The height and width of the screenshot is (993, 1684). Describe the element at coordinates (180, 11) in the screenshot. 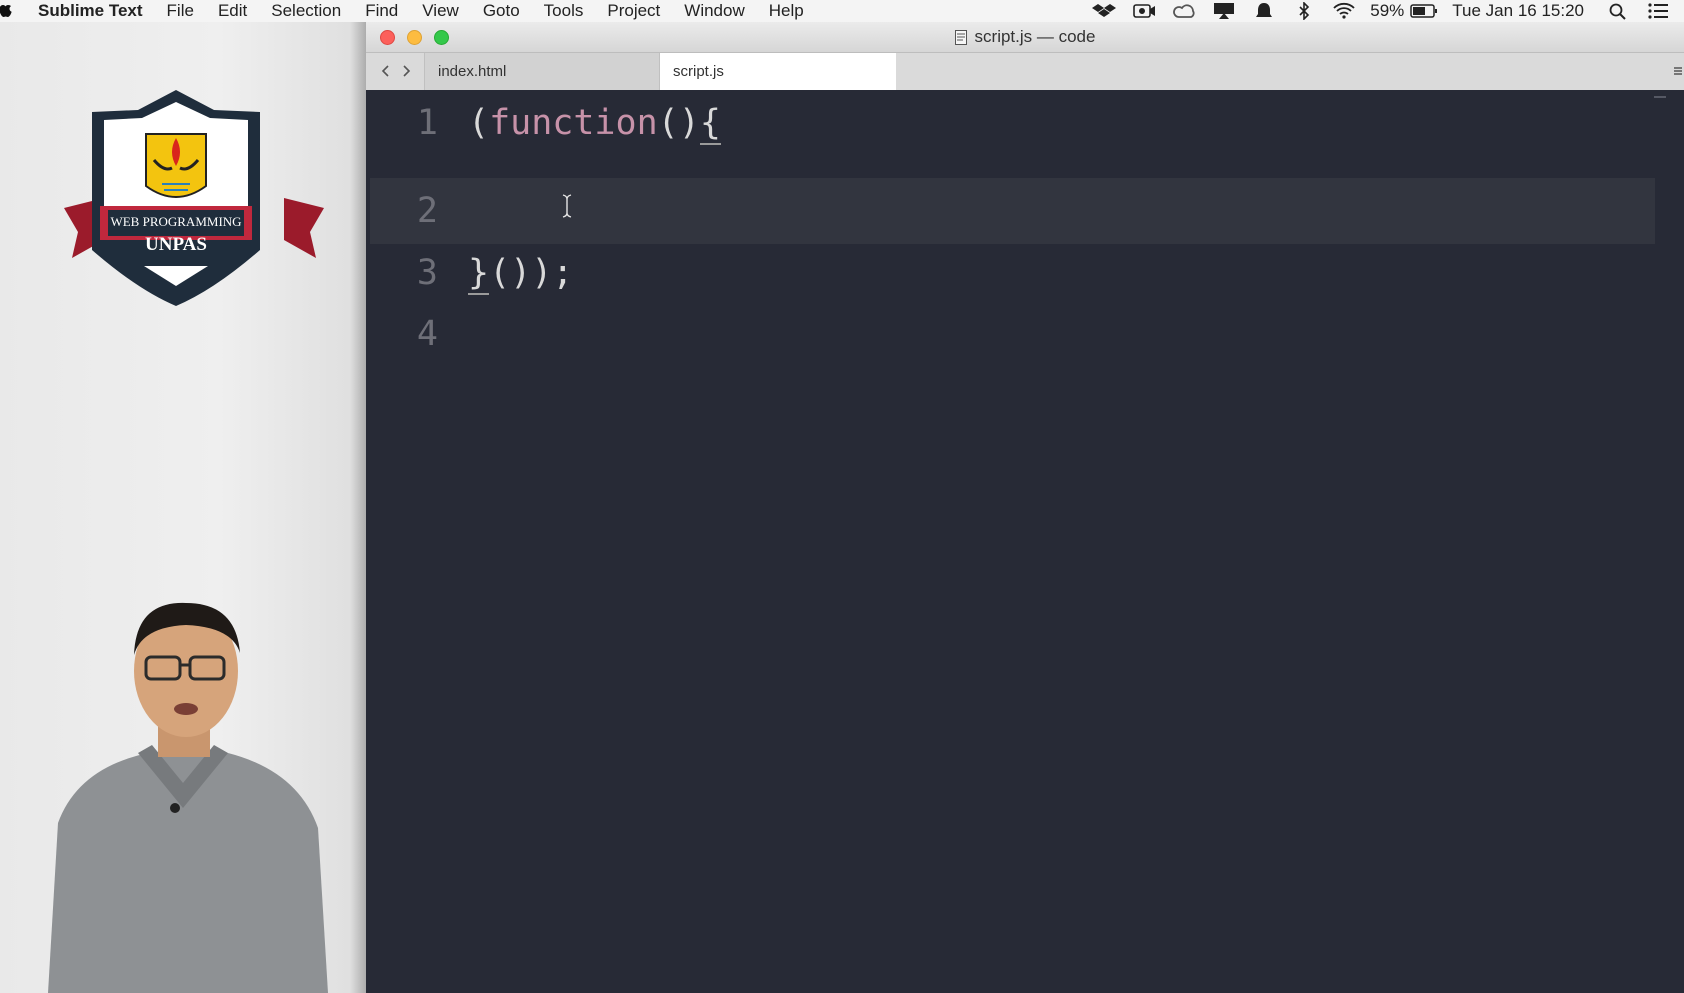

I see `menu-file: File` at that location.